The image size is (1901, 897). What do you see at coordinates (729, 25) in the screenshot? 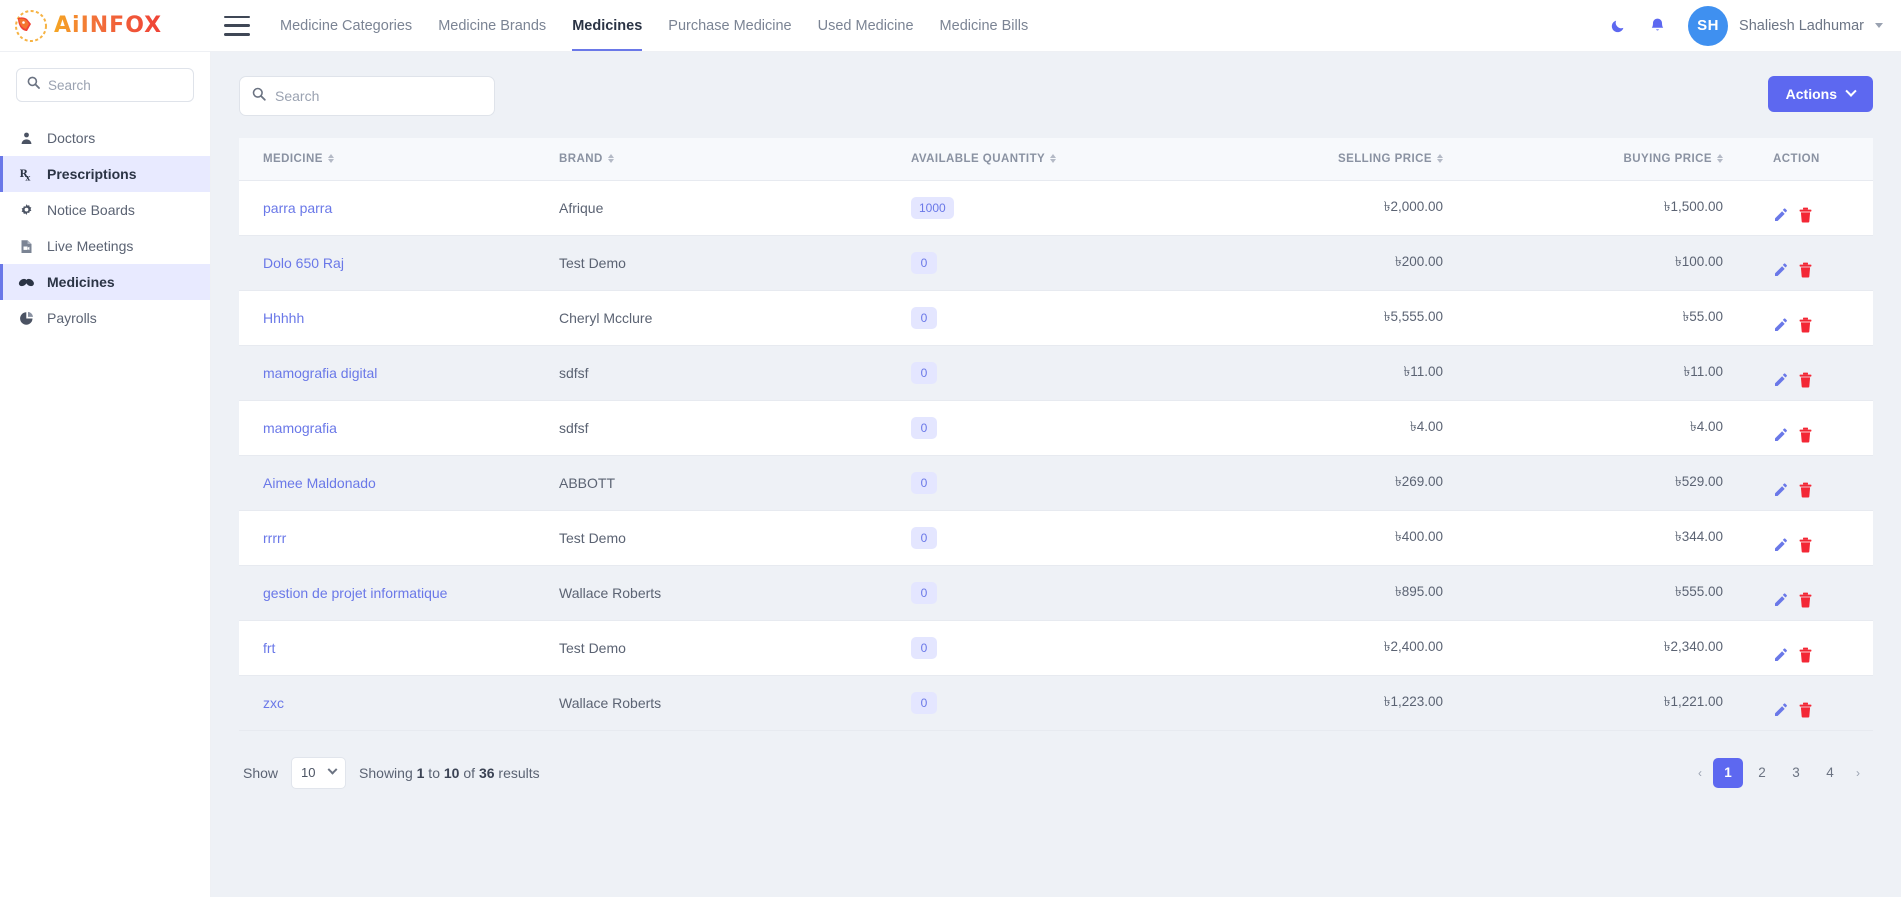
I see `tab-purchase-medicine: Purchase Medicine` at bounding box center [729, 25].